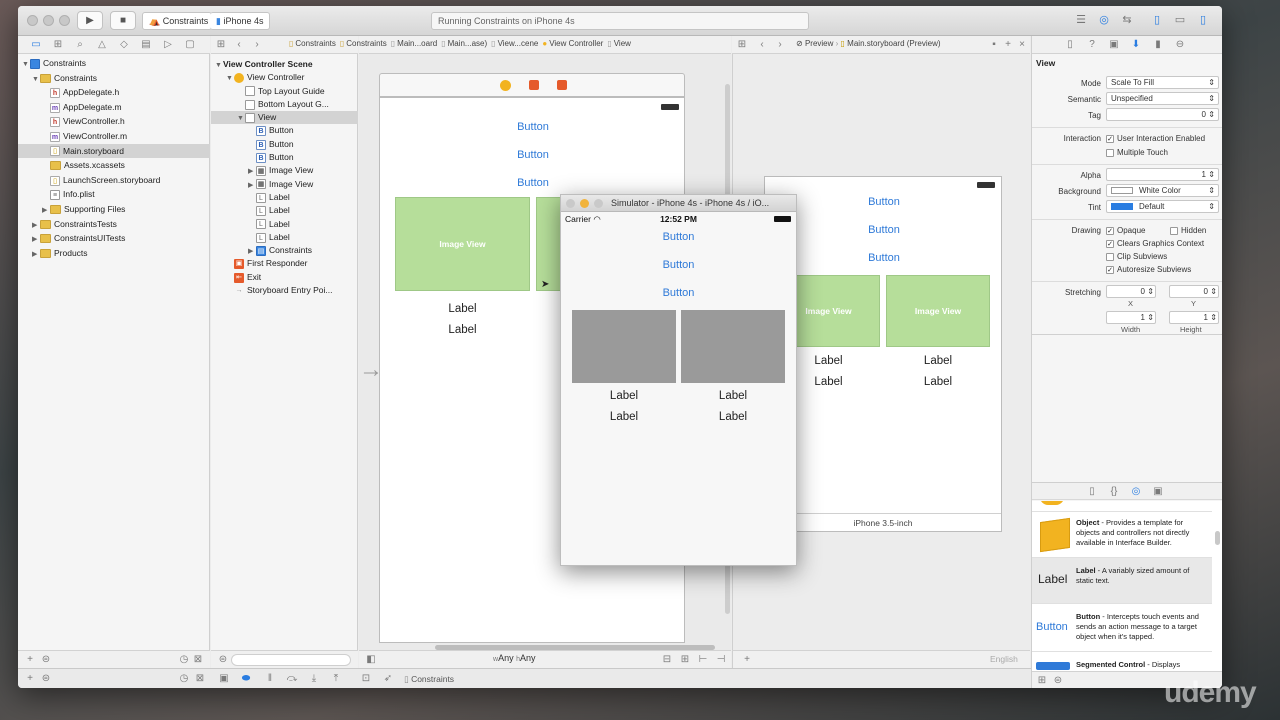 This screenshot has height=720, width=1280. What do you see at coordinates (1104, 20) in the screenshot?
I see `assistant-editor-icon: ◎` at bounding box center [1104, 20].